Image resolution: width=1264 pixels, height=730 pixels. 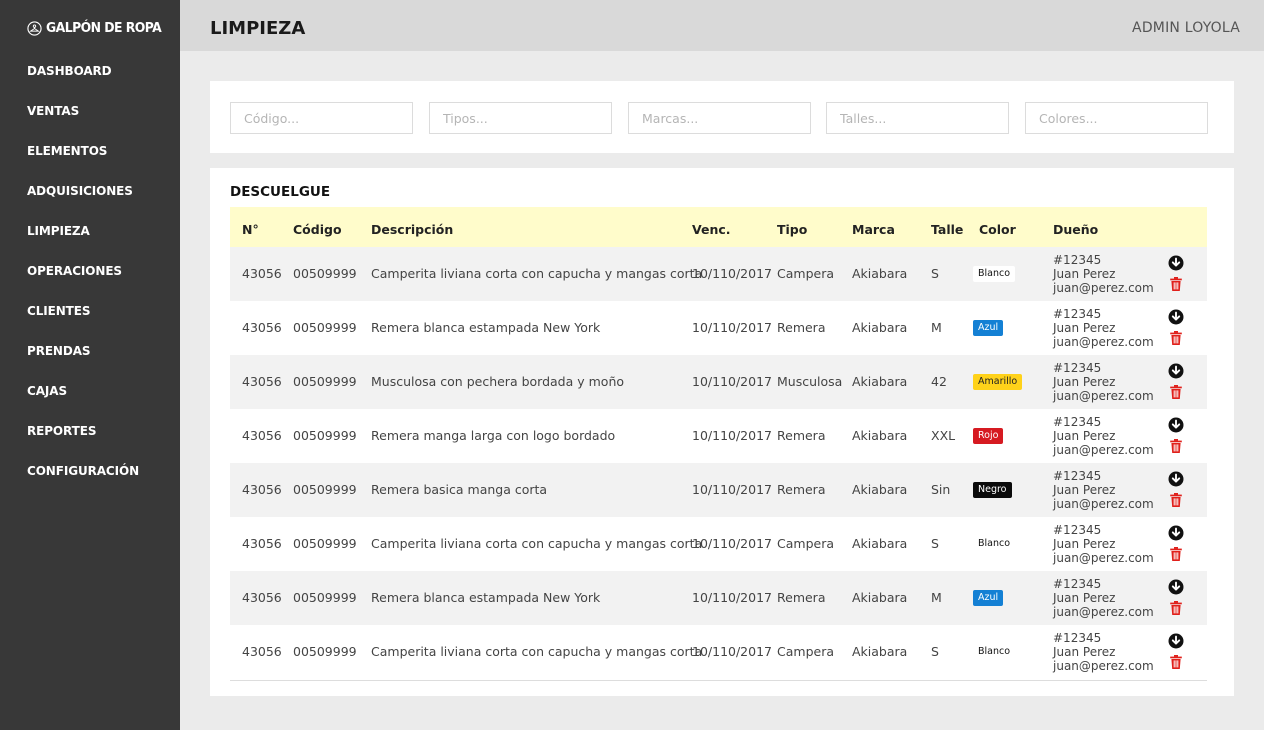 What do you see at coordinates (947, 229) in the screenshot?
I see `column-header-talle: Talle` at bounding box center [947, 229].